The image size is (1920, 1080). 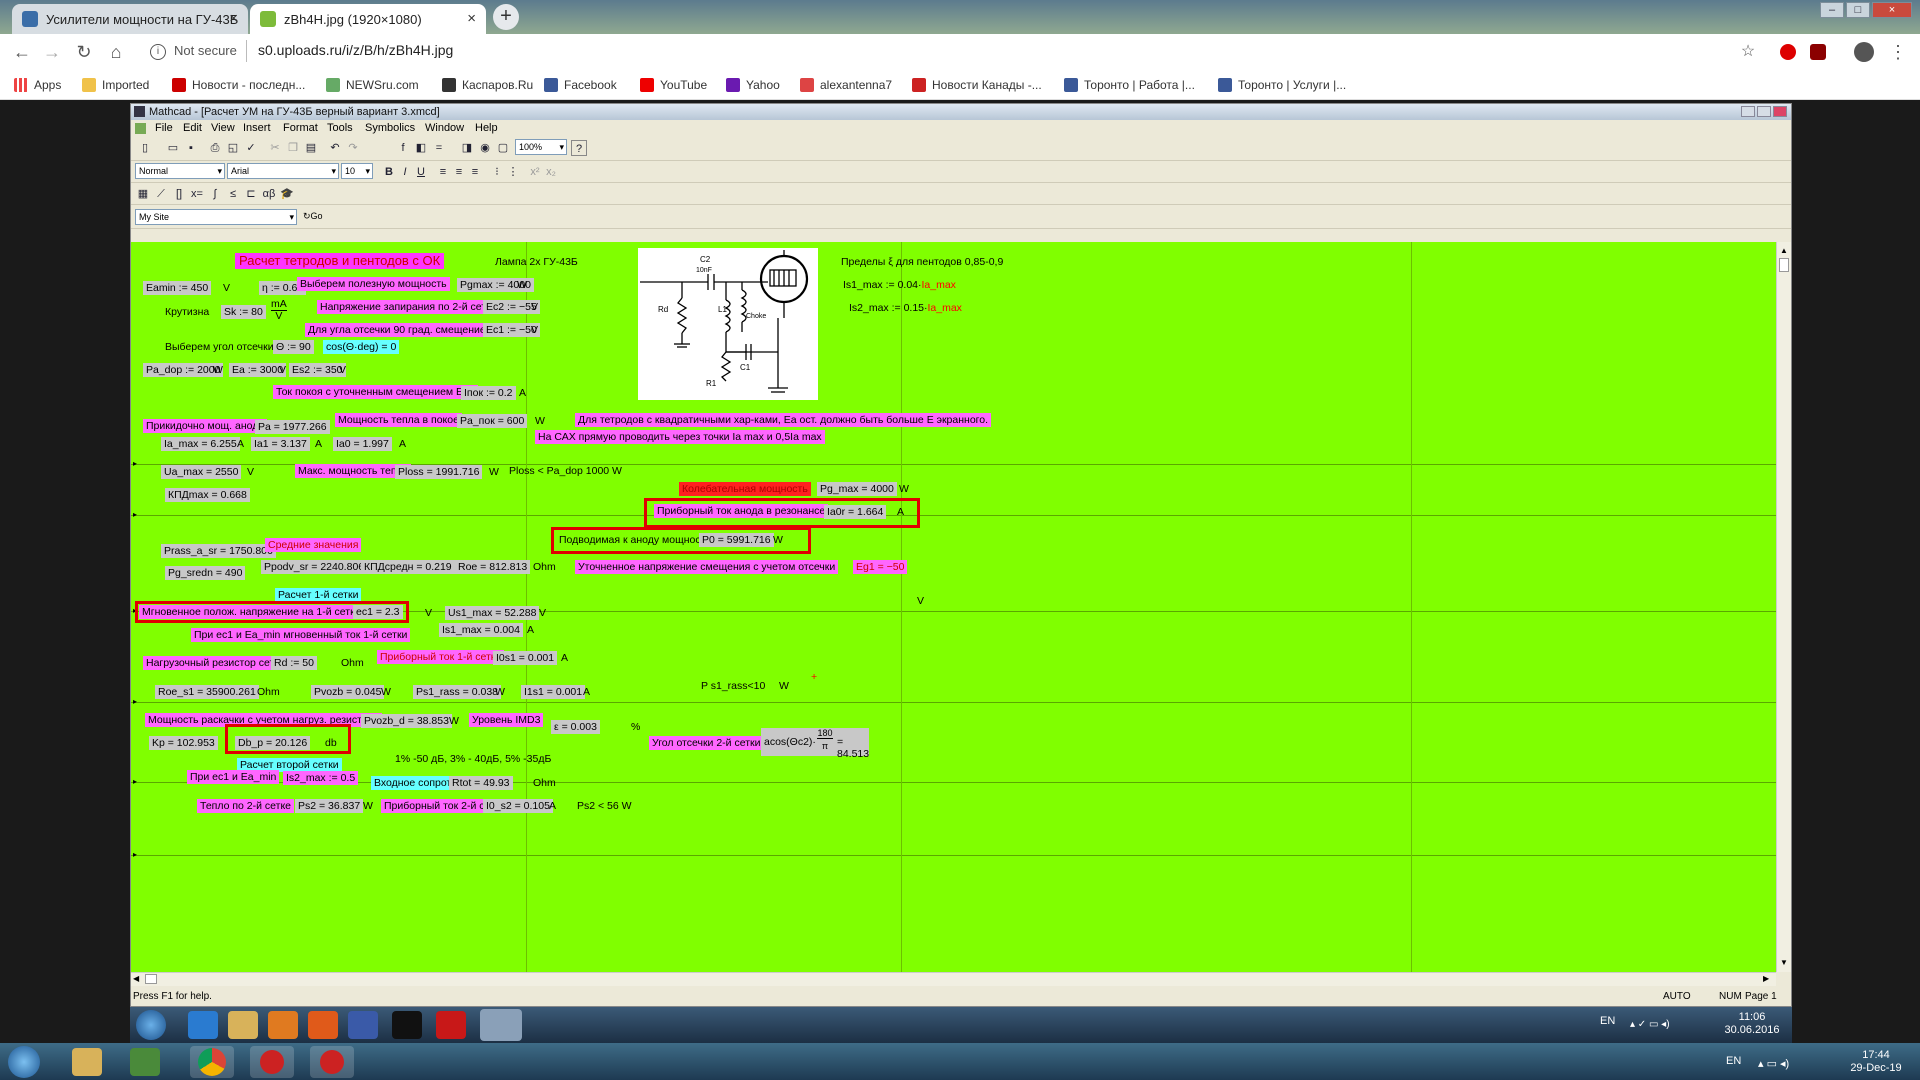 What do you see at coordinates (293, 347) in the screenshot?
I see `theta-def: Θ := 90` at bounding box center [293, 347].